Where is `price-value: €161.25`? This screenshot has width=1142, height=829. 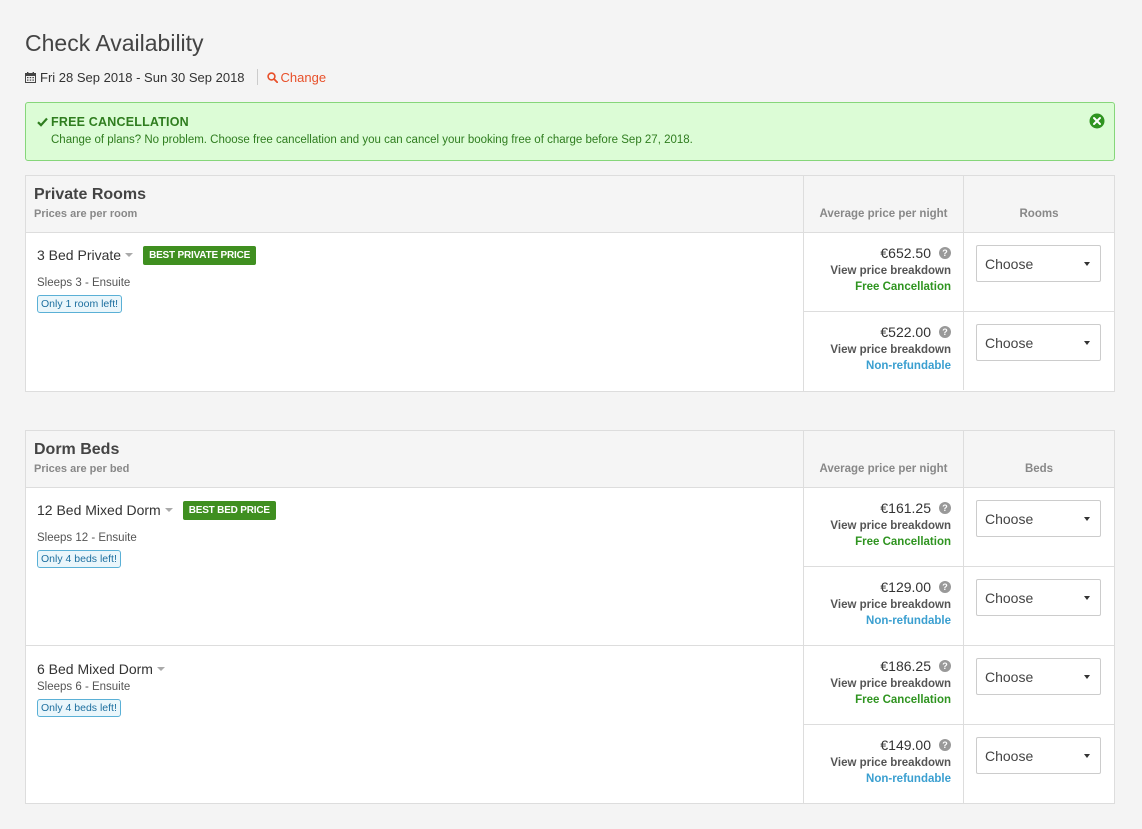
price-value: €161.25 is located at coordinates (905, 508).